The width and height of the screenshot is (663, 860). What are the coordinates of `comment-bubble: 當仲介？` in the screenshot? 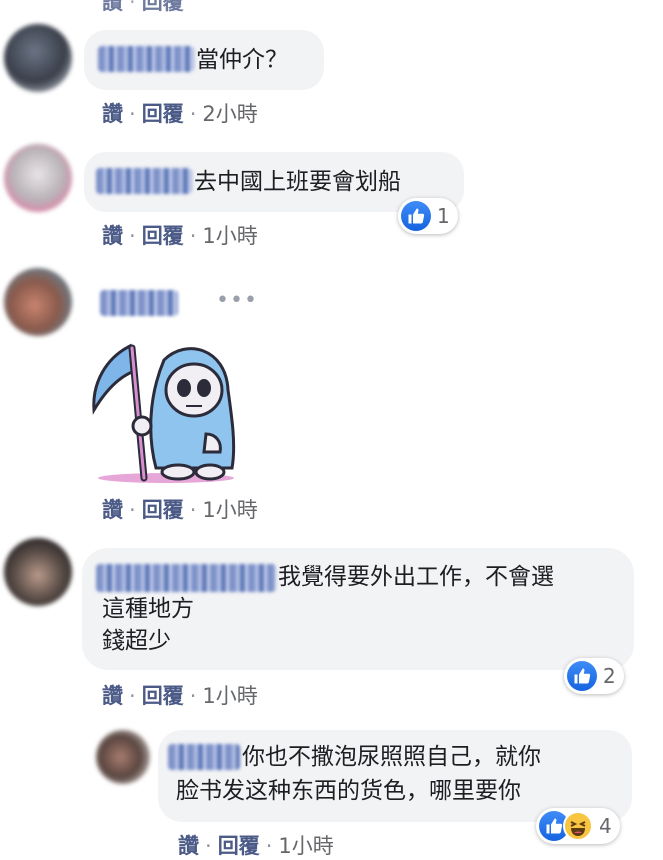 It's located at (204, 60).